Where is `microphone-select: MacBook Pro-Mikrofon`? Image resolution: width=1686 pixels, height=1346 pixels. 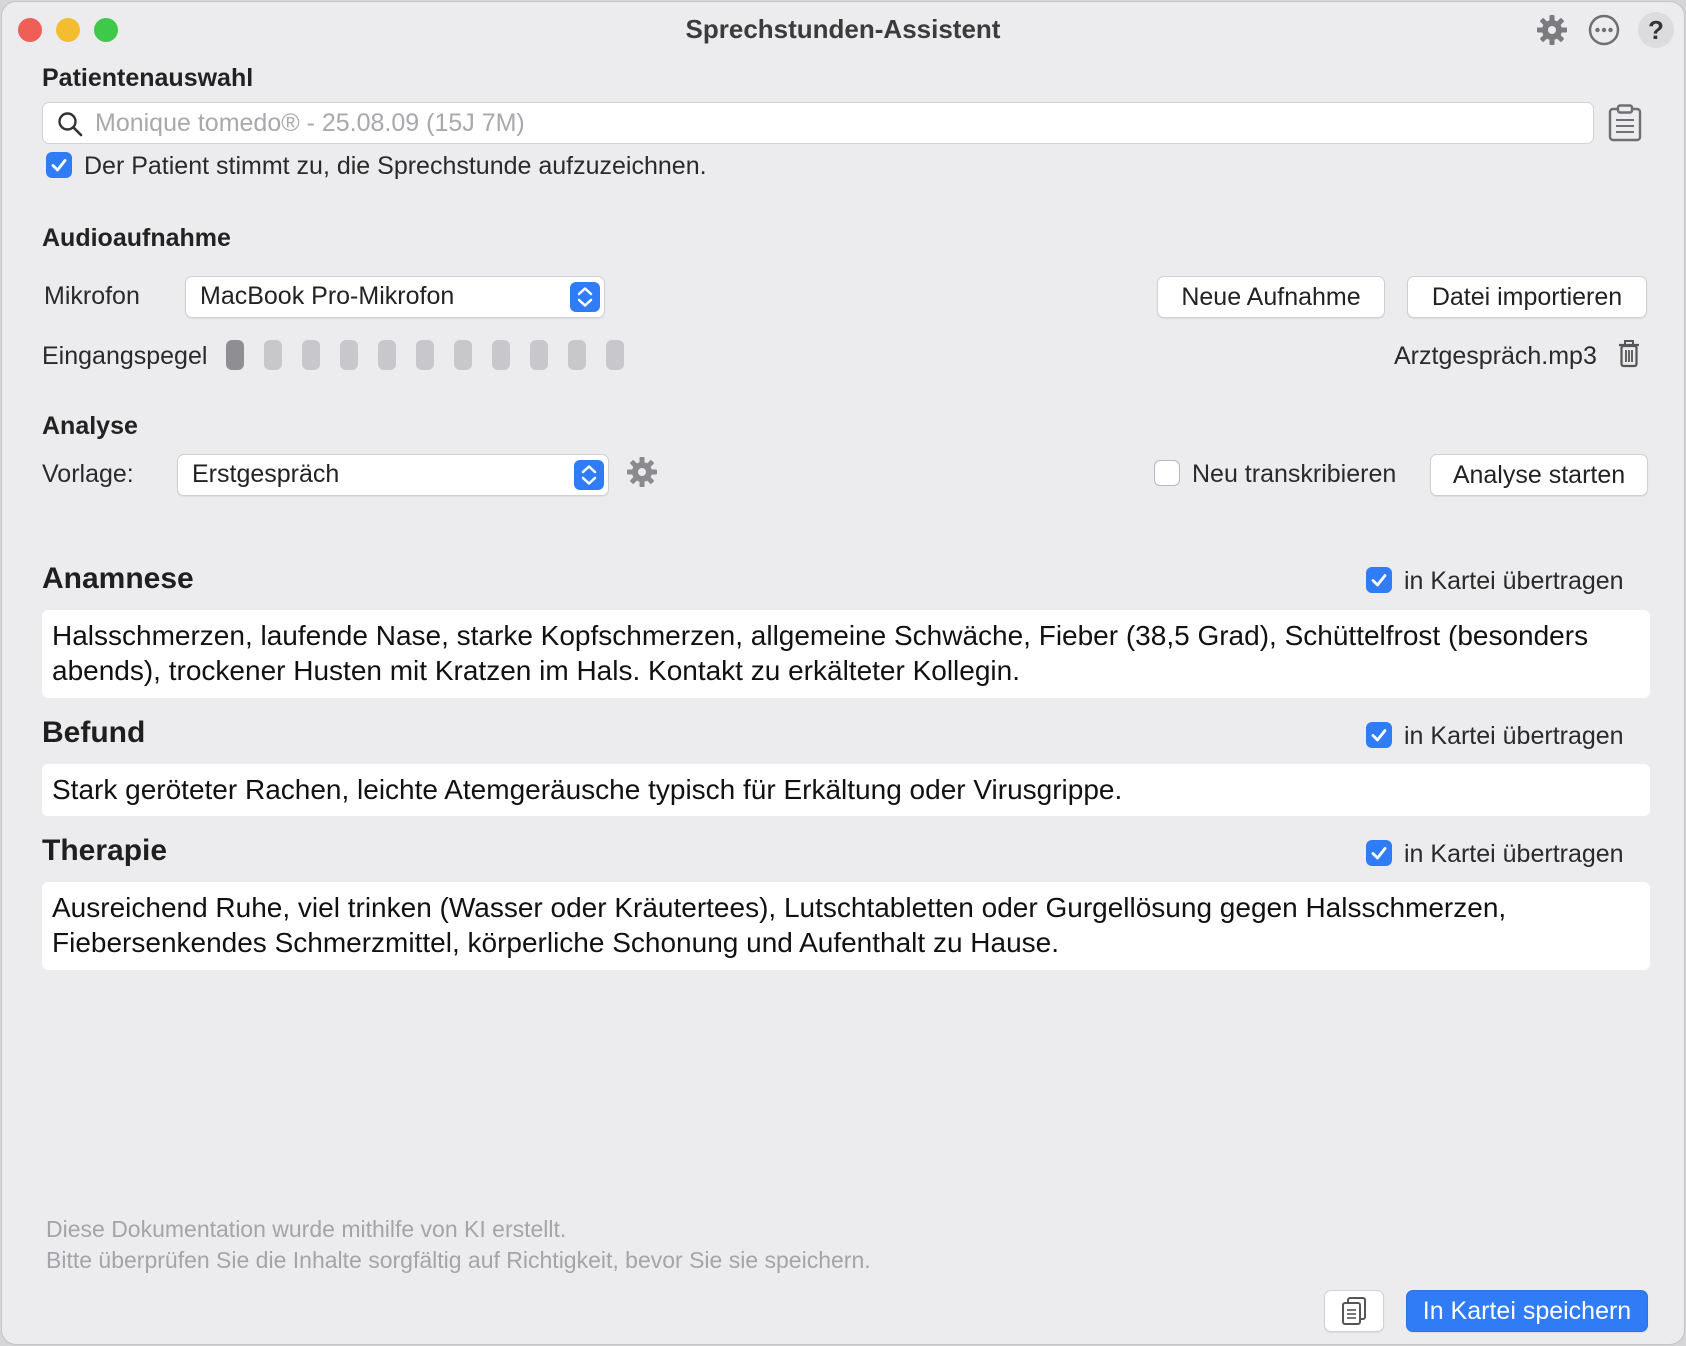
microphone-select: MacBook Pro-Mikrofon is located at coordinates (395, 297).